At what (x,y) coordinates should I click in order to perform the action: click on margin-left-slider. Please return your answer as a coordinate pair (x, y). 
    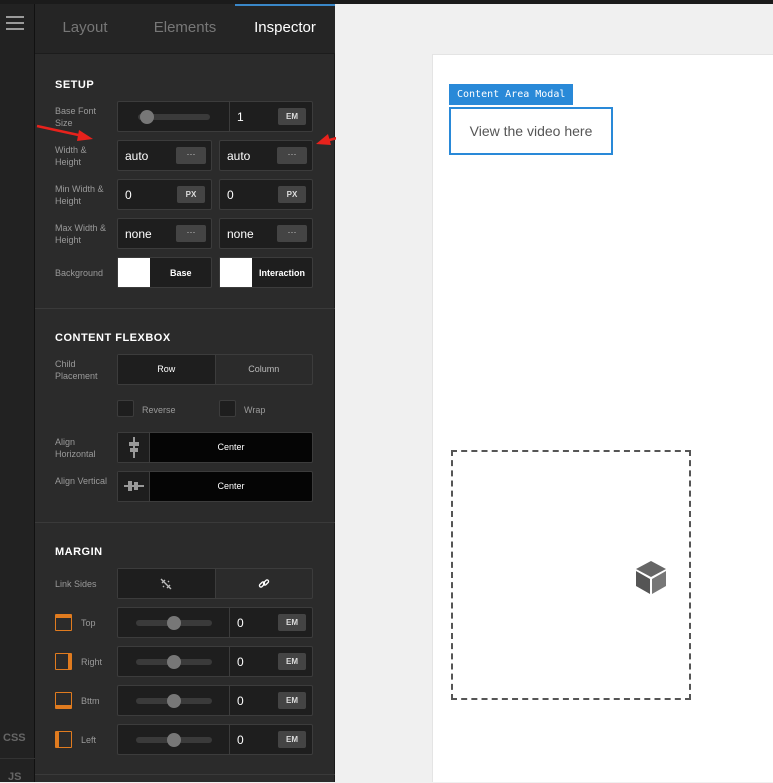
    Looking at the image, I should click on (174, 740).